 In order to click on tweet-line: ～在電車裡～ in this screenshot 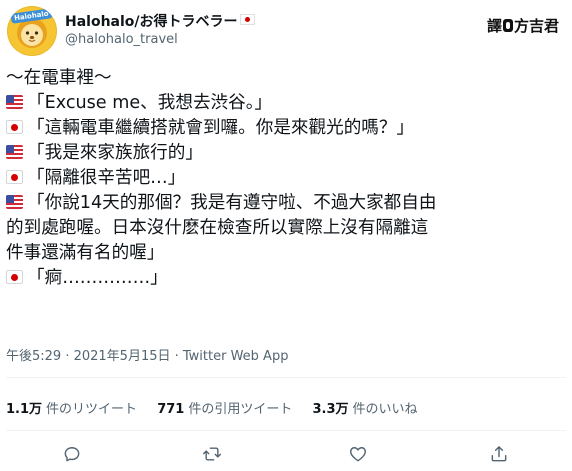, I will do `click(286, 78)`.